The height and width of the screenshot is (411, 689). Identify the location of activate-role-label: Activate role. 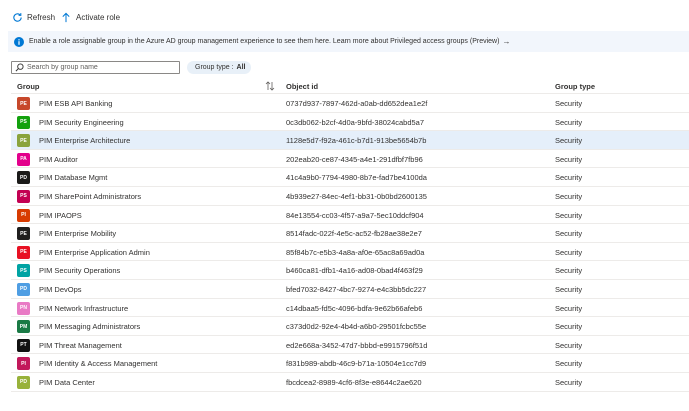
(98, 17).